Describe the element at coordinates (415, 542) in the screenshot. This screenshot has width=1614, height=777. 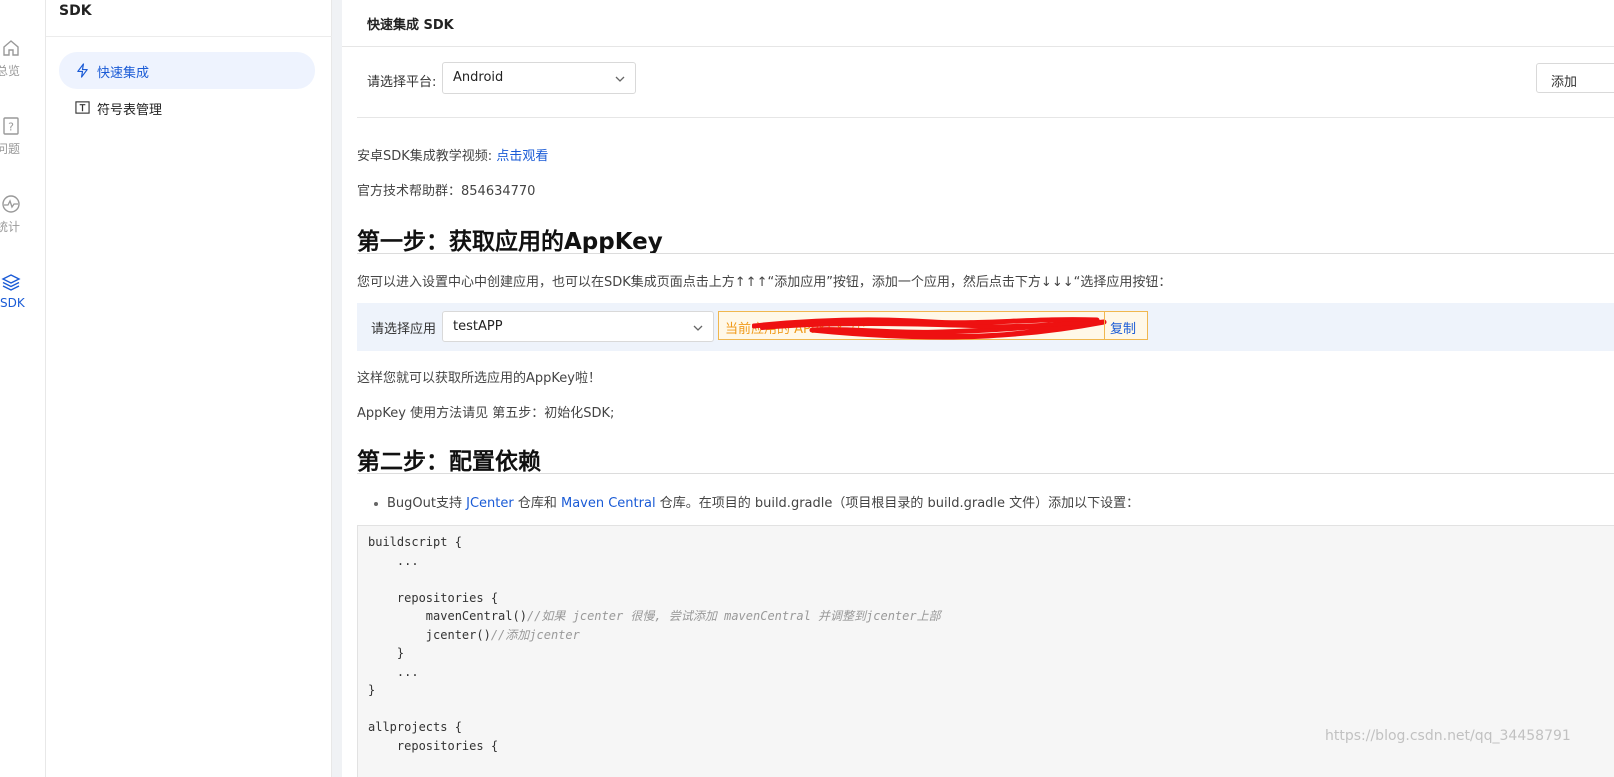
I see `code-line: buildscript {` at that location.